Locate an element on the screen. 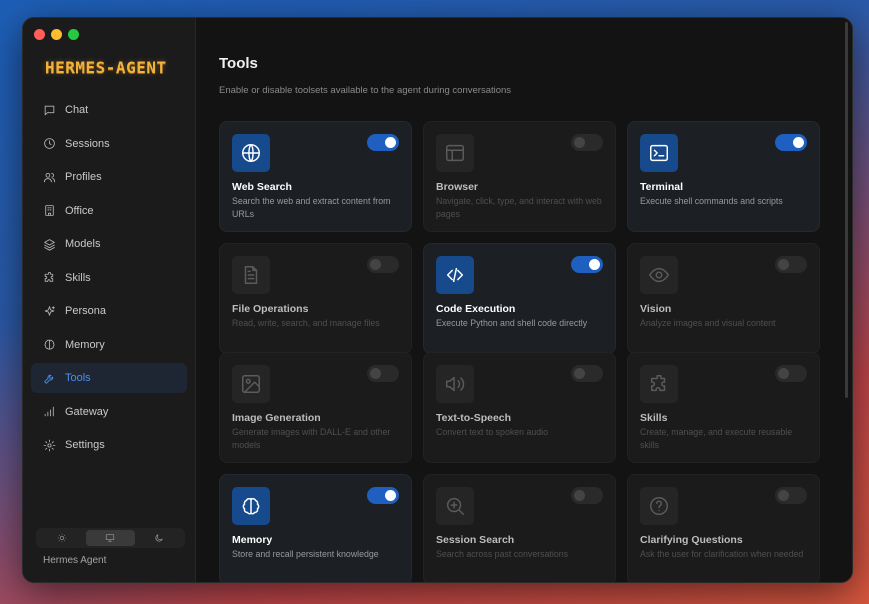 This screenshot has width=869, height=604. help-circle-icon is located at coordinates (659, 506).